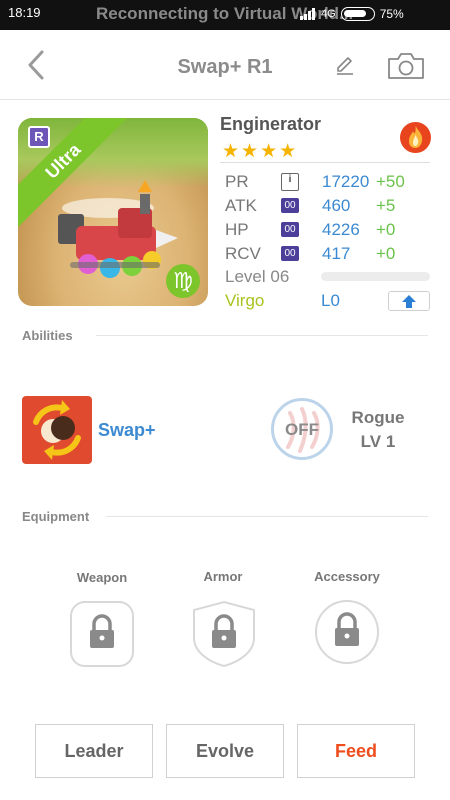 The image size is (450, 800). What do you see at coordinates (391, 14) in the screenshot?
I see `battery-percent: 75%` at bounding box center [391, 14].